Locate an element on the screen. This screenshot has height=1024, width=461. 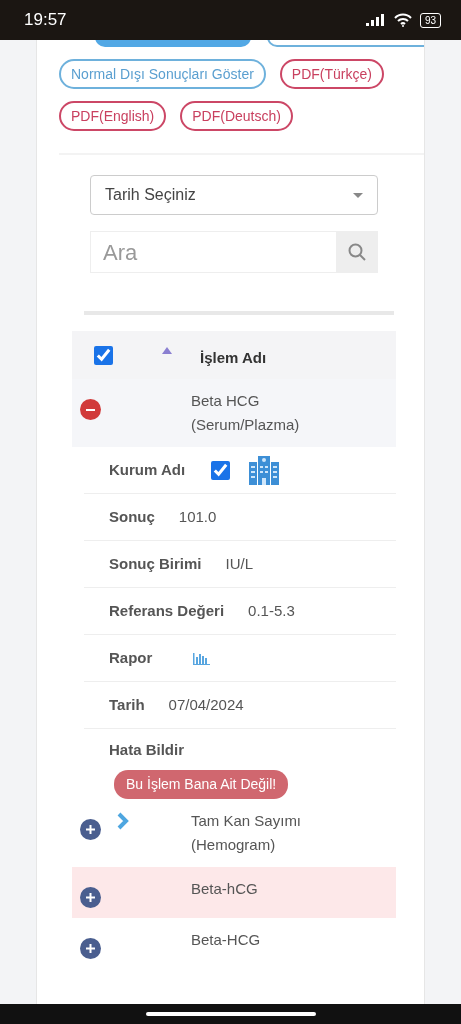
field-label: Kurum Adı is located at coordinates (147, 469).